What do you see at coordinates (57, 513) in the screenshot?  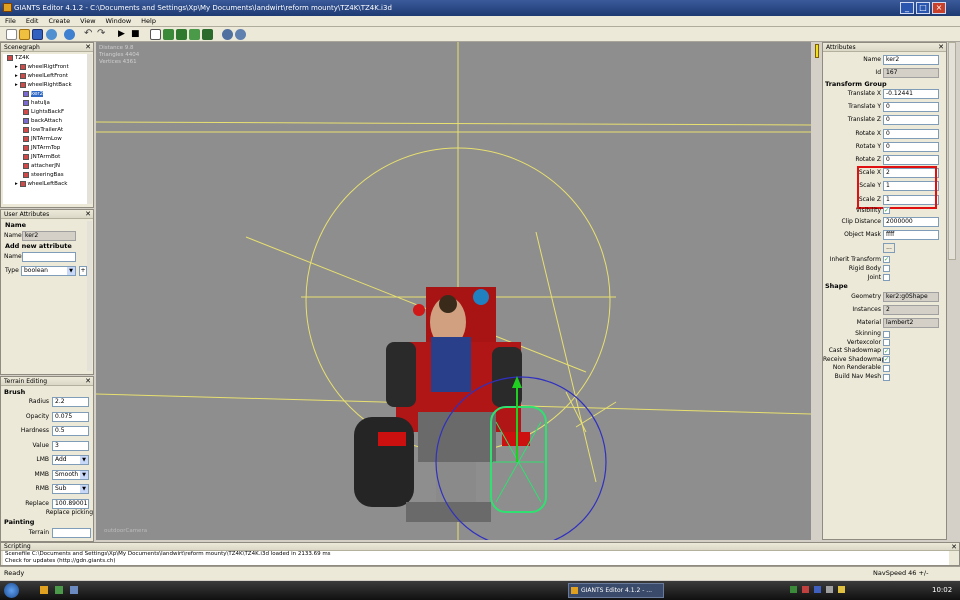 I see `replace-picking-label: Replace picking` at bounding box center [57, 513].